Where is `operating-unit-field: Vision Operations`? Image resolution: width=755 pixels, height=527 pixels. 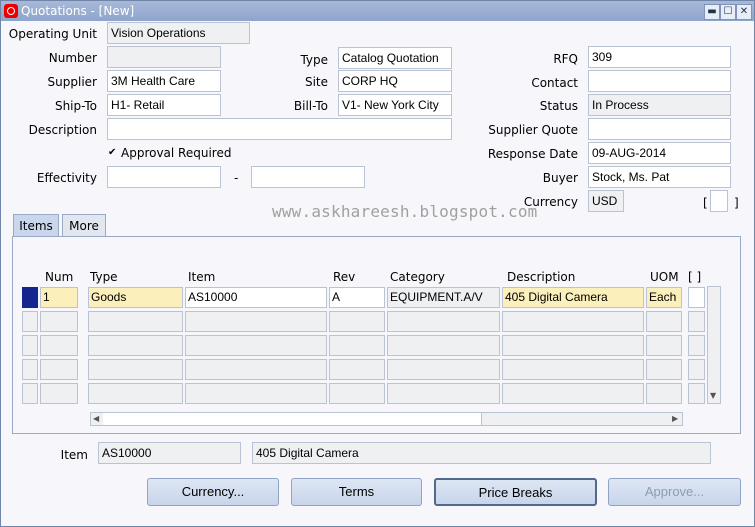 operating-unit-field: Vision Operations is located at coordinates (178, 33).